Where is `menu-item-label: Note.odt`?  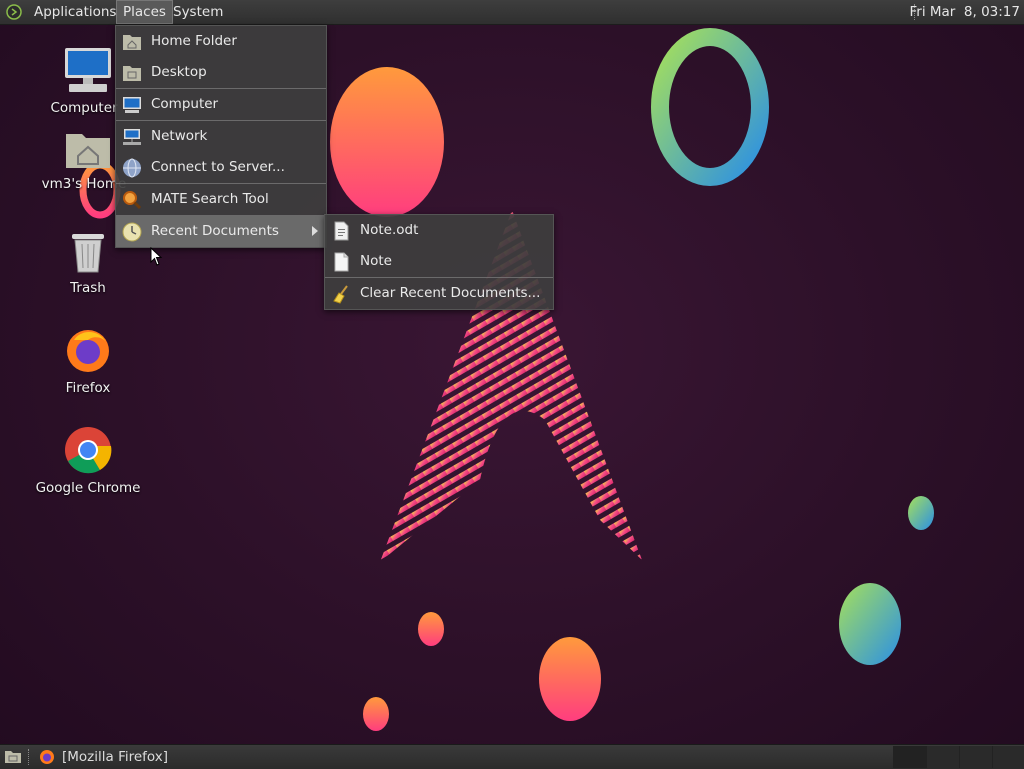
menu-item-label: Note.odt is located at coordinates (389, 230).